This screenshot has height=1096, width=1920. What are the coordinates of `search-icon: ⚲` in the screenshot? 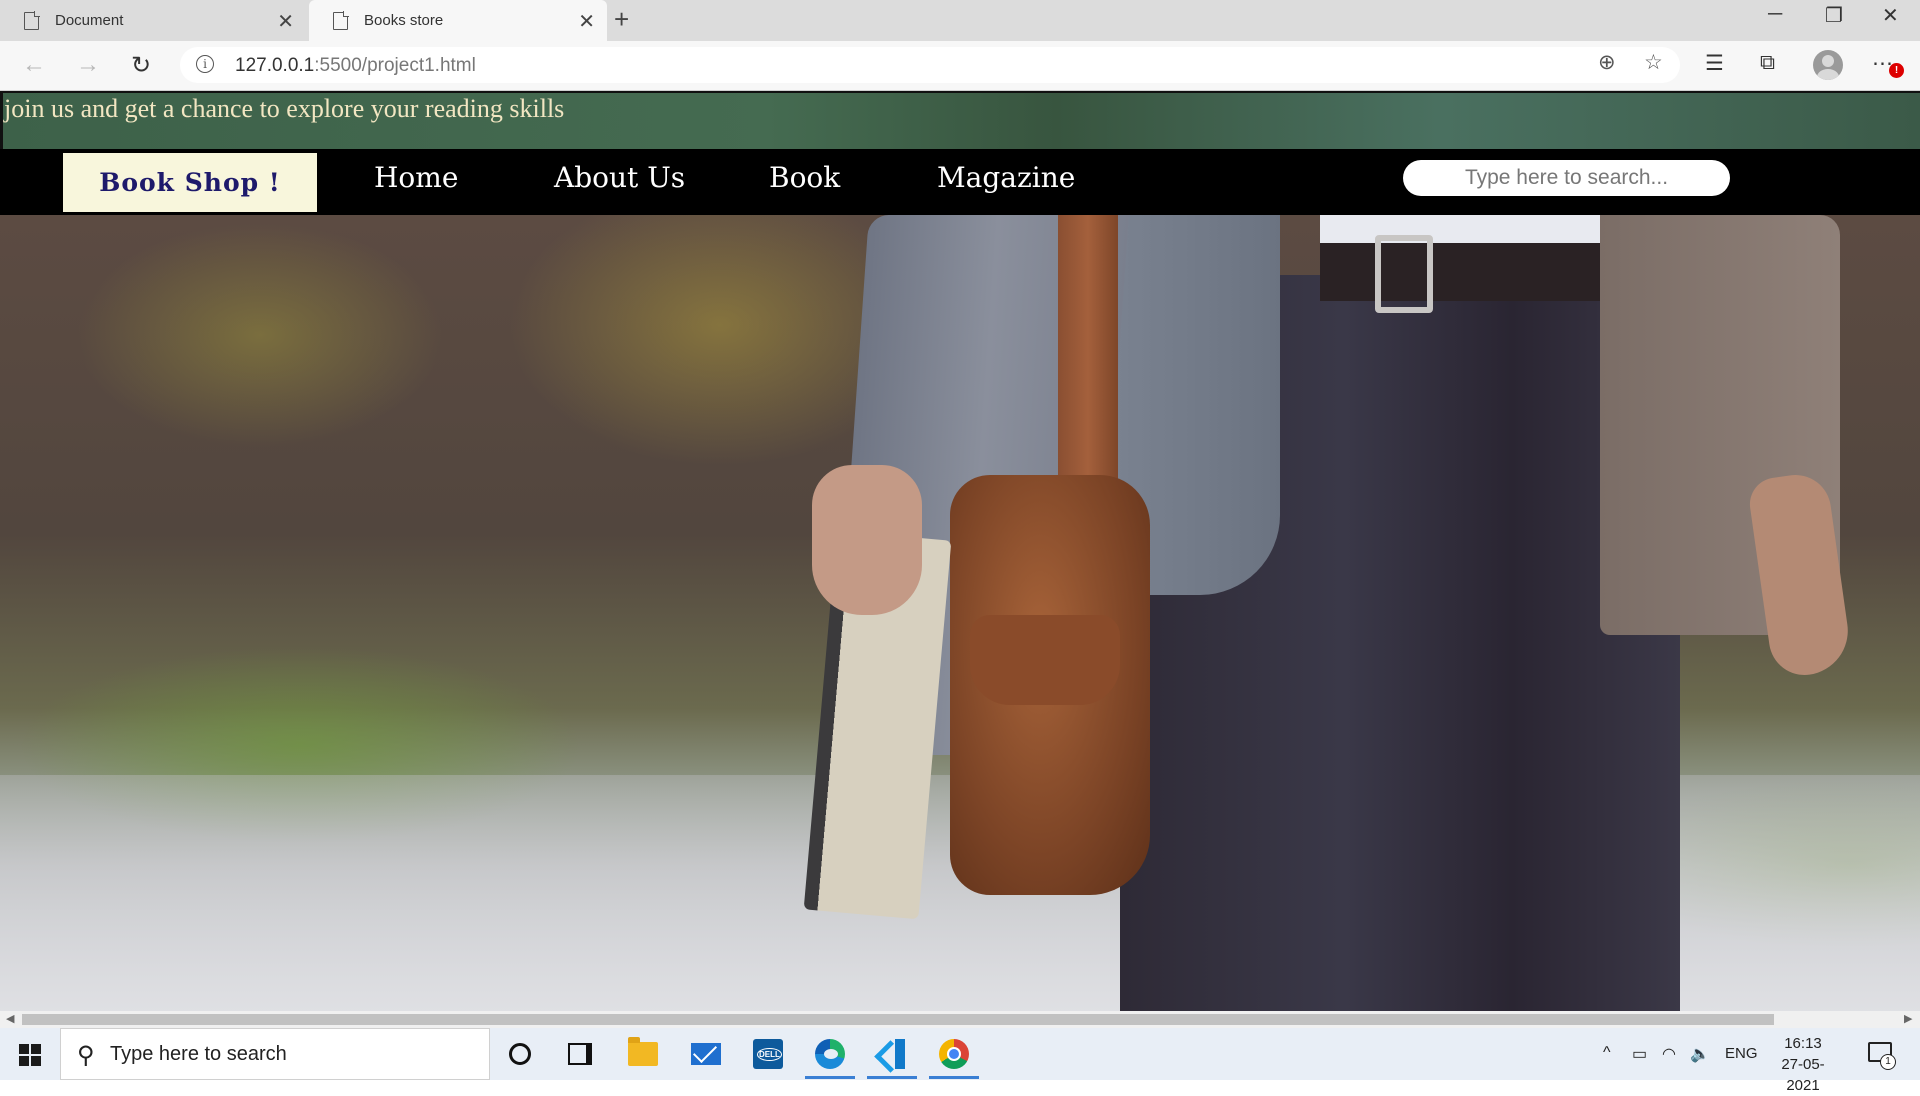 It's located at (86, 1055).